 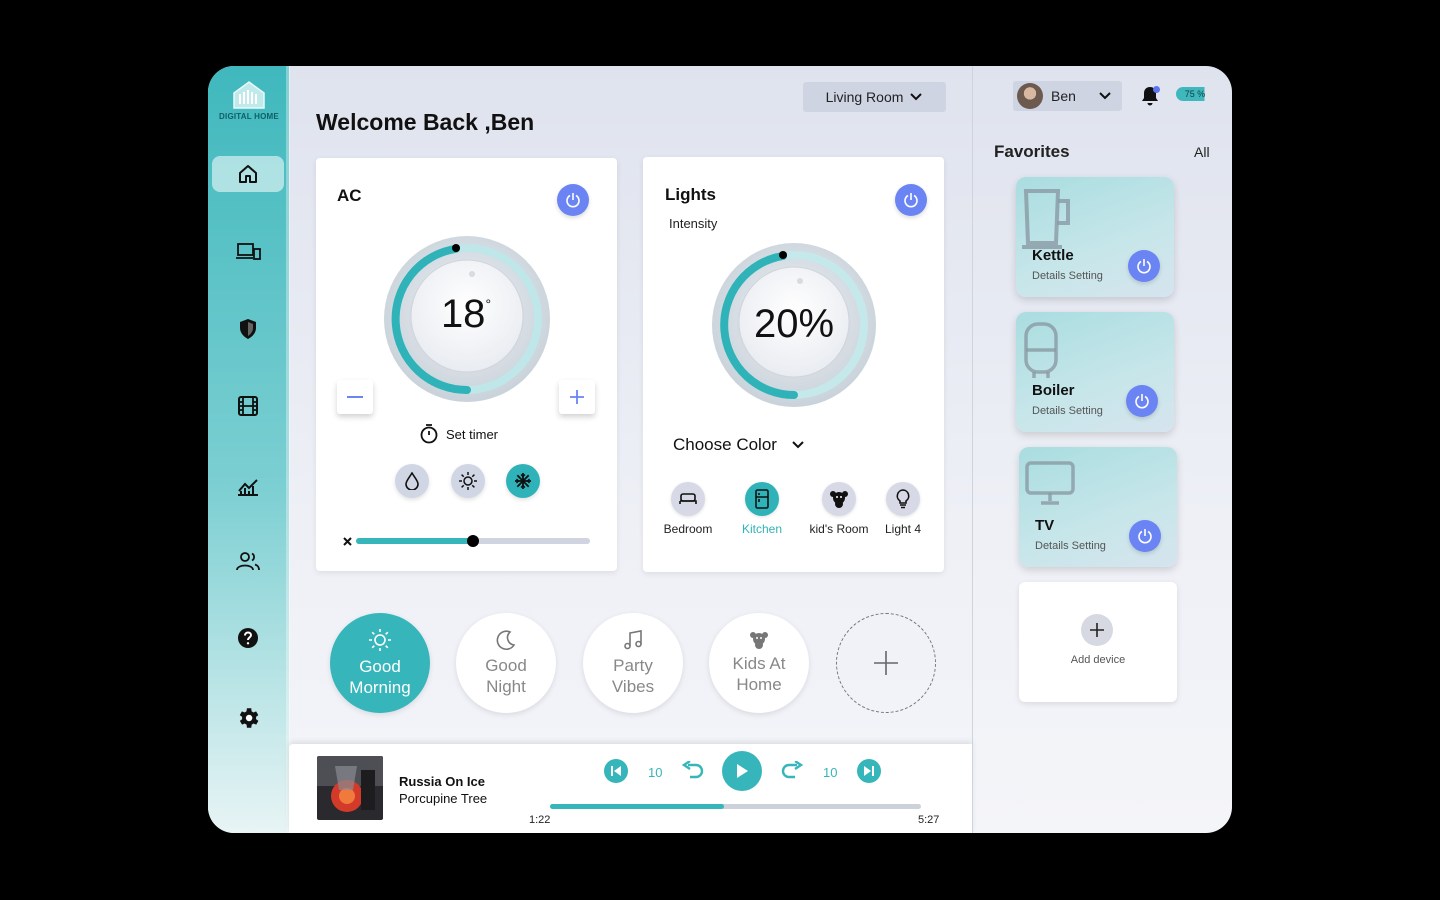 What do you see at coordinates (794, 324) in the screenshot?
I see `intensity-value: 20%` at bounding box center [794, 324].